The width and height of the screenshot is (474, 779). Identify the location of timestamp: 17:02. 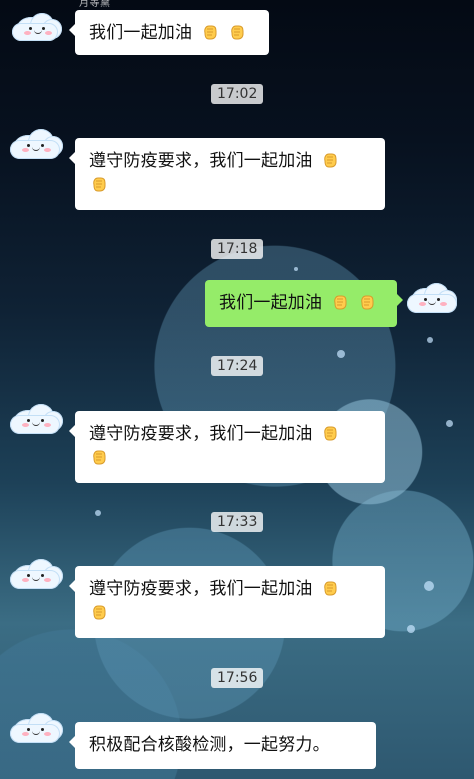
(237, 94).